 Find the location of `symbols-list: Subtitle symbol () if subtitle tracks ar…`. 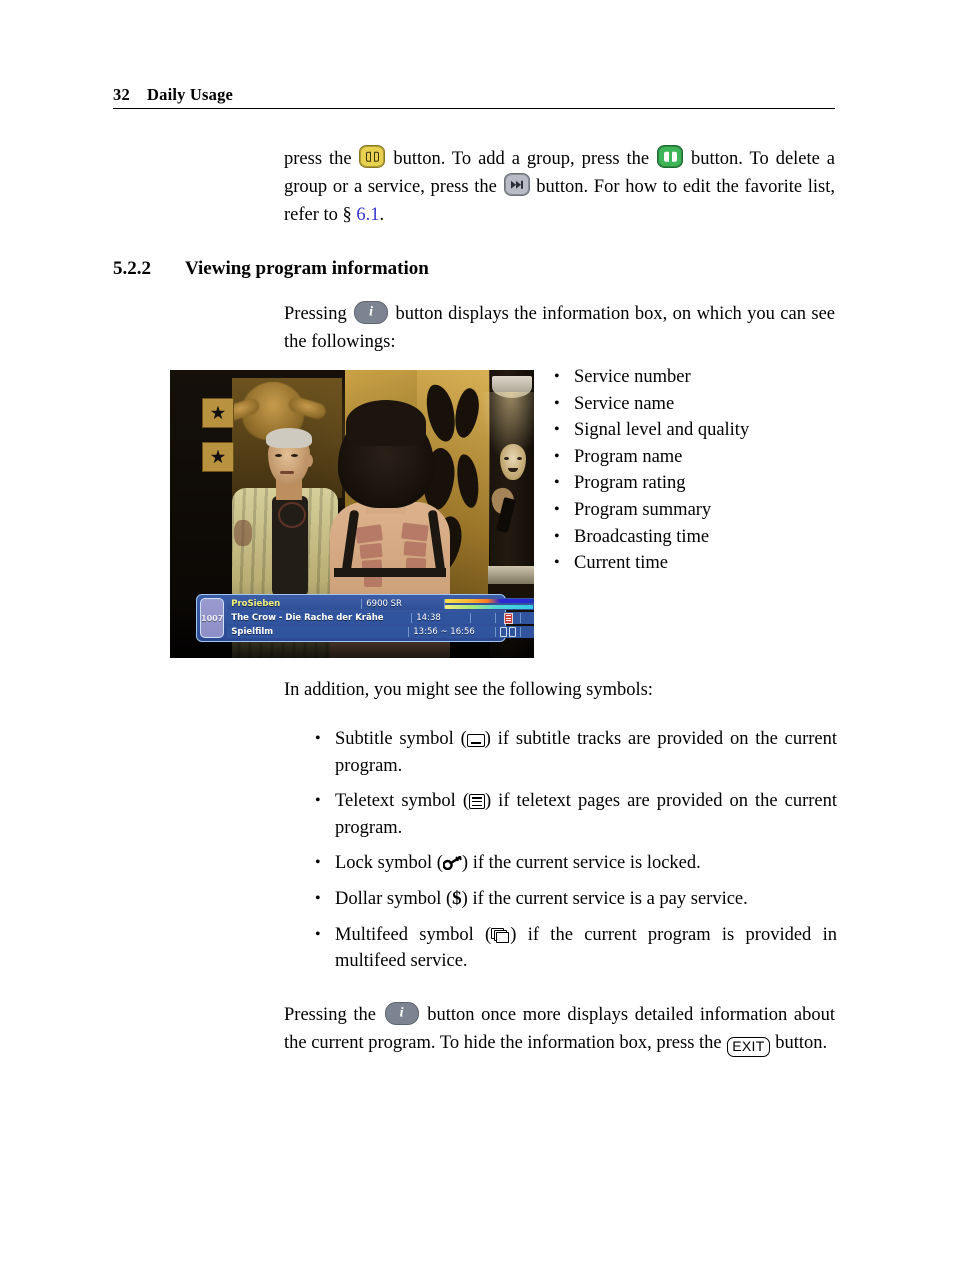

symbols-list: Subtitle symbol () if subtitle tracks ar… is located at coordinates (571, 850).